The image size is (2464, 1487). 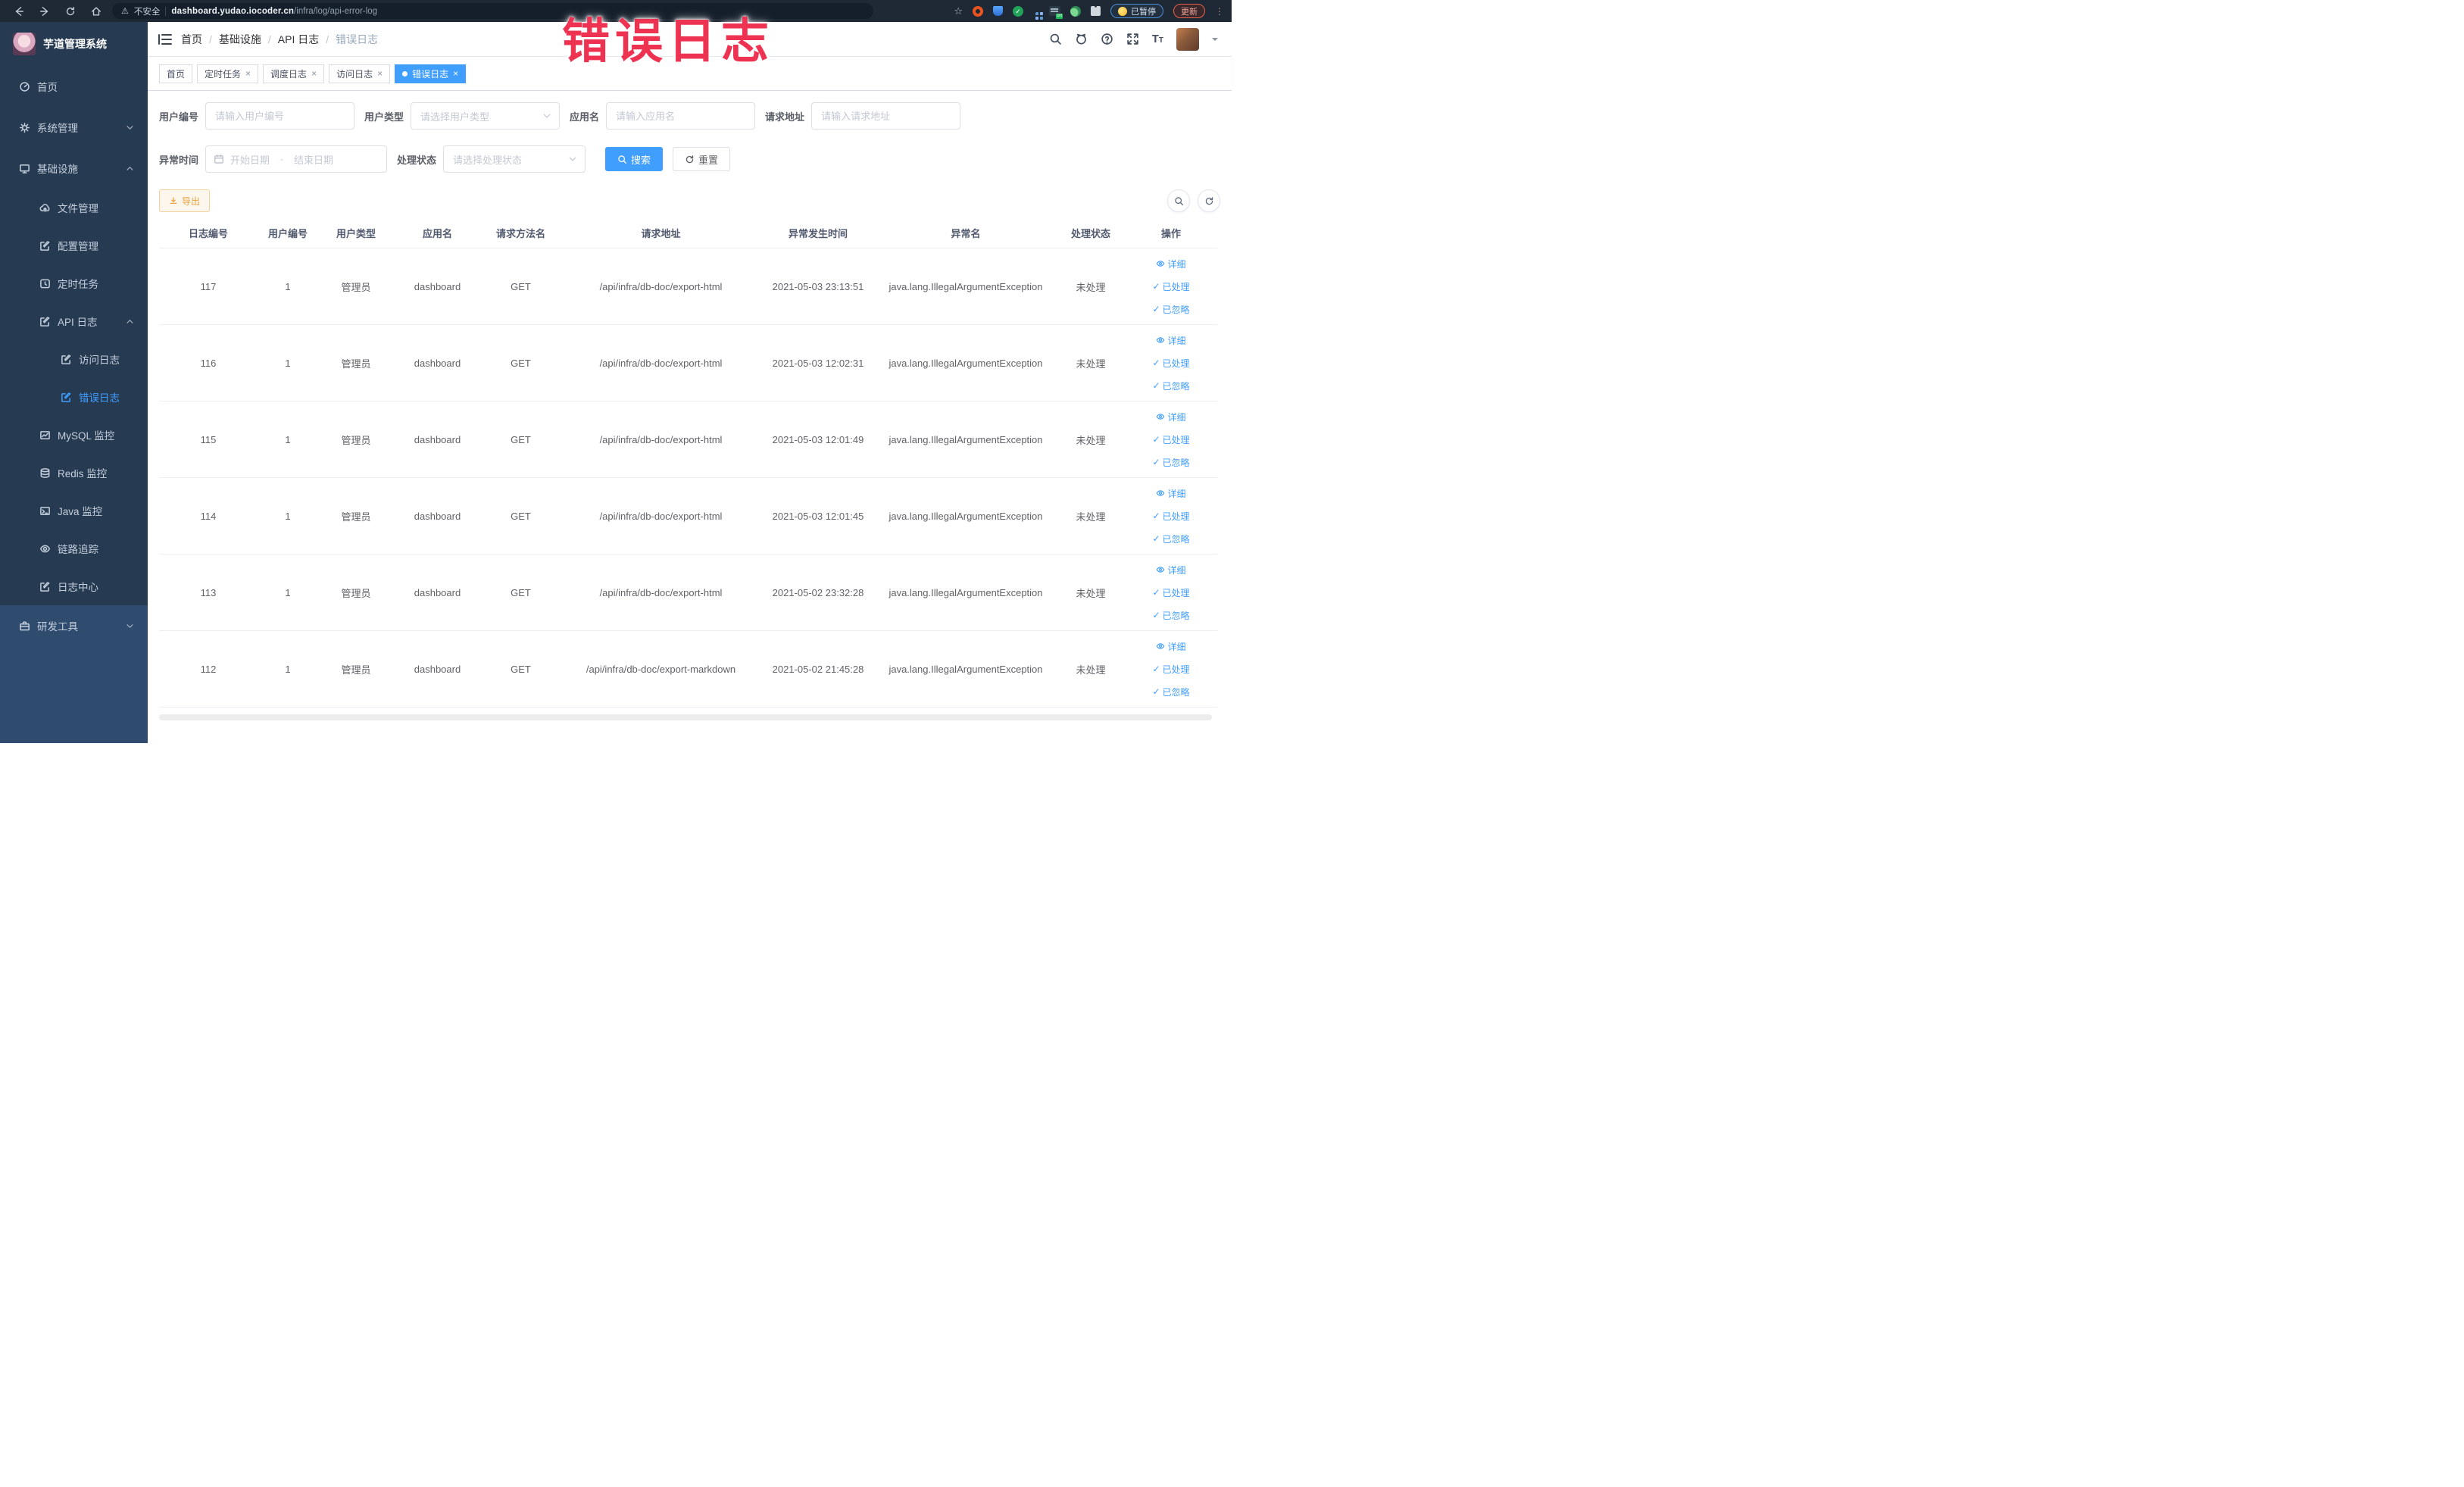 I want to click on fullscreen-icon, so click(x=1132, y=39).